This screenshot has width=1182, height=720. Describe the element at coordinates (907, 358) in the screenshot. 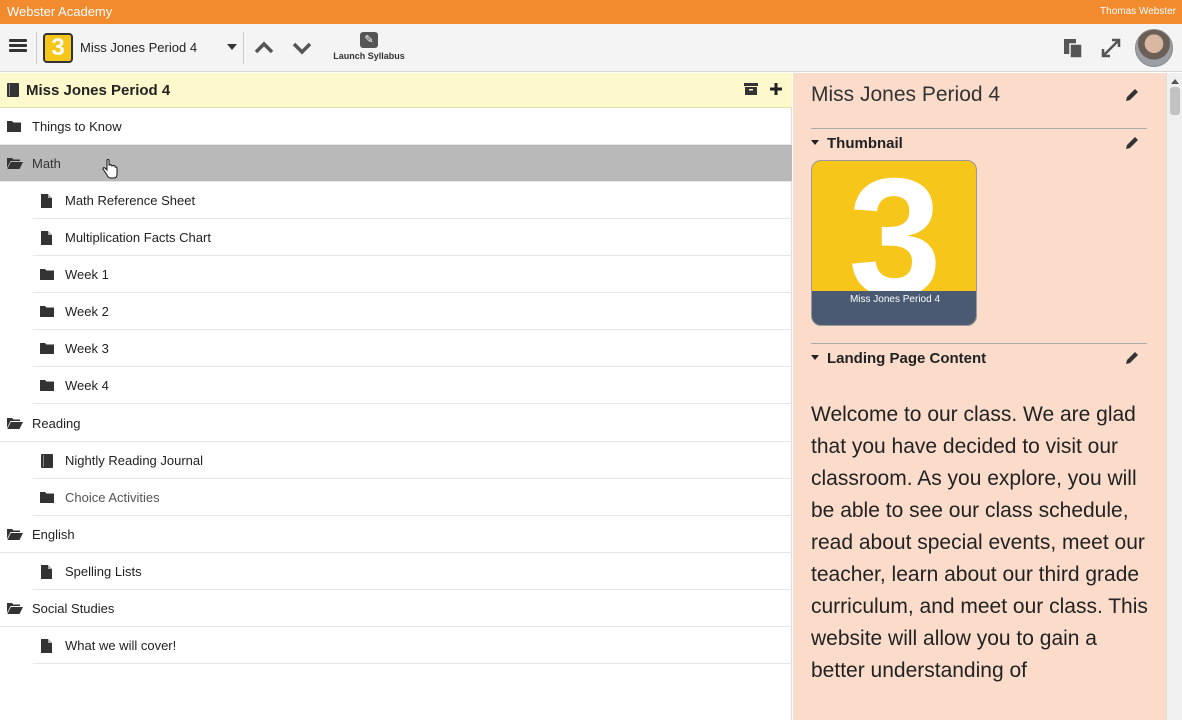

I see `landing-heading: Landing Page Content` at that location.